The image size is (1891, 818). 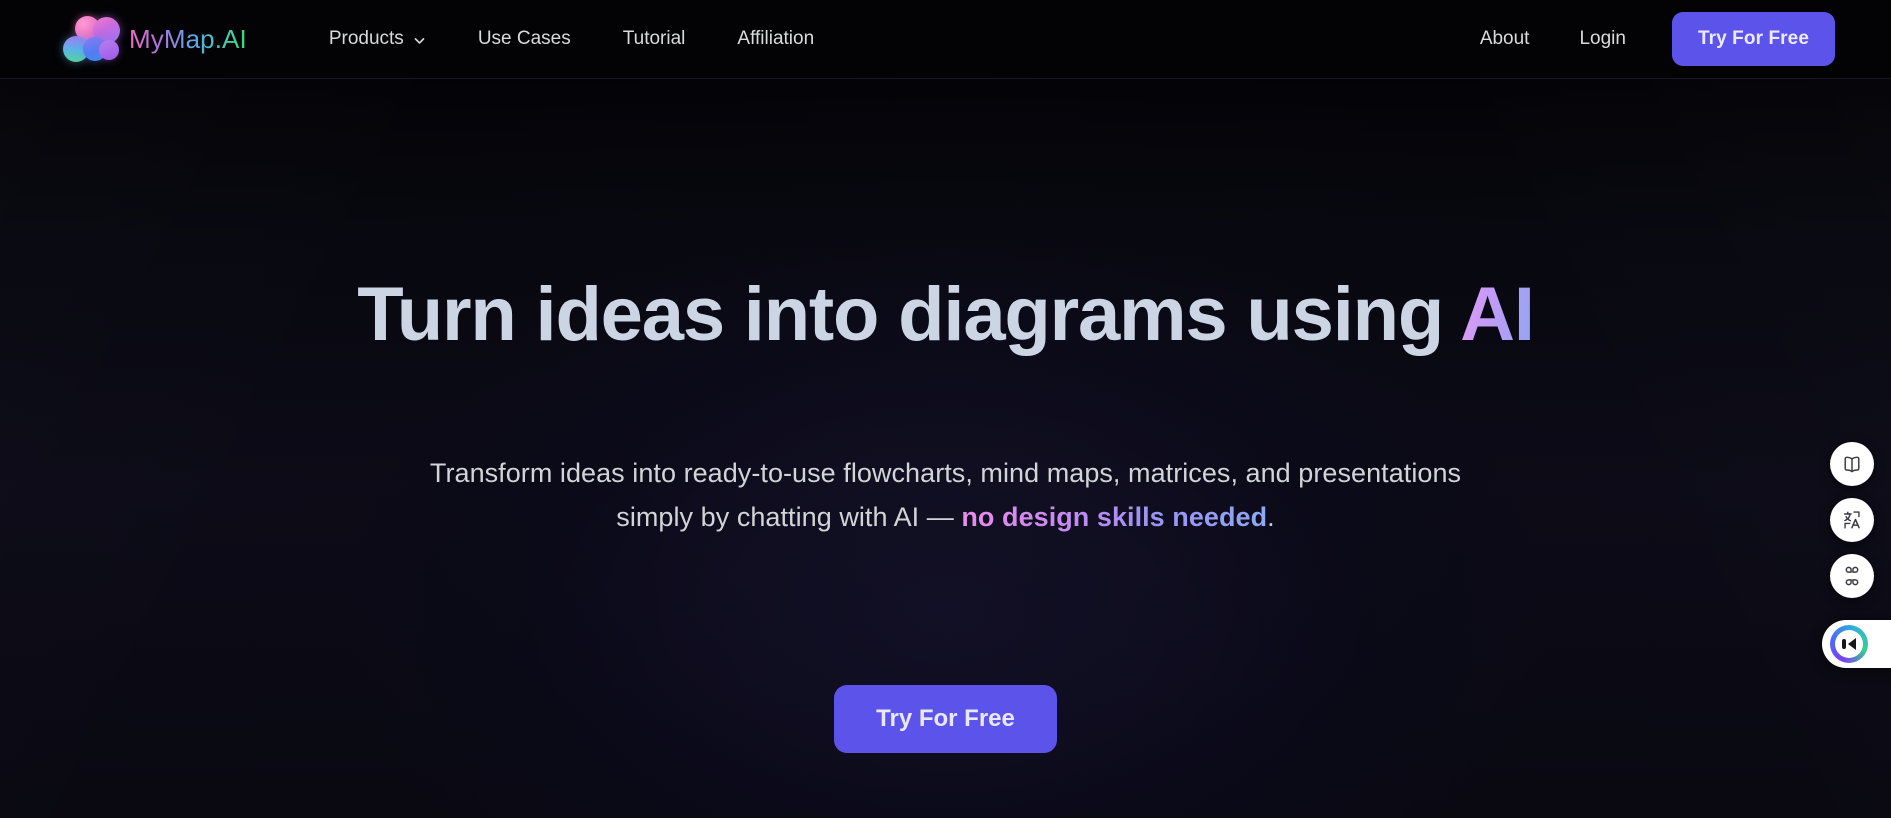 I want to click on nav-item-login-label: Login, so click(x=1602, y=38).